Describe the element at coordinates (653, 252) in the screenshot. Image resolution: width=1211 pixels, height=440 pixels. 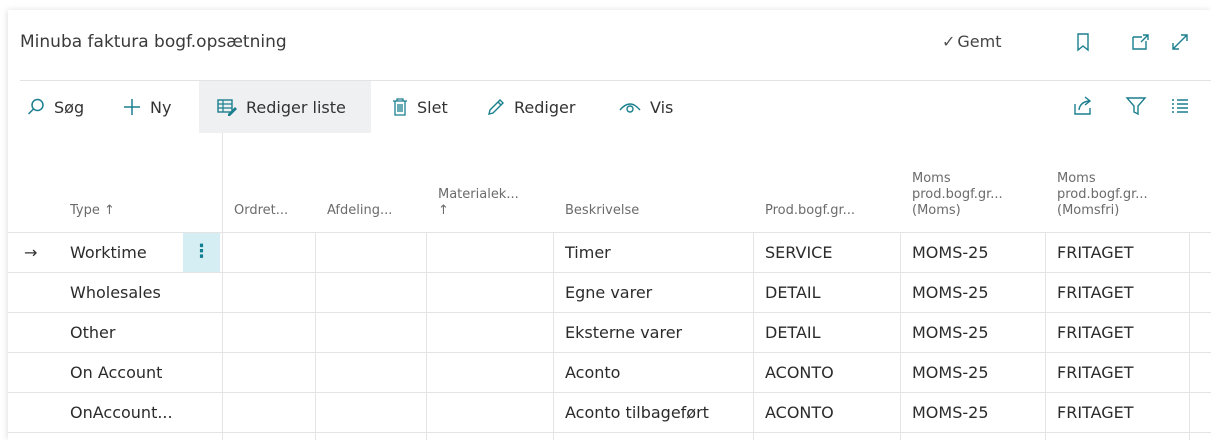
I see `cell-beskrivelse: Timer` at that location.